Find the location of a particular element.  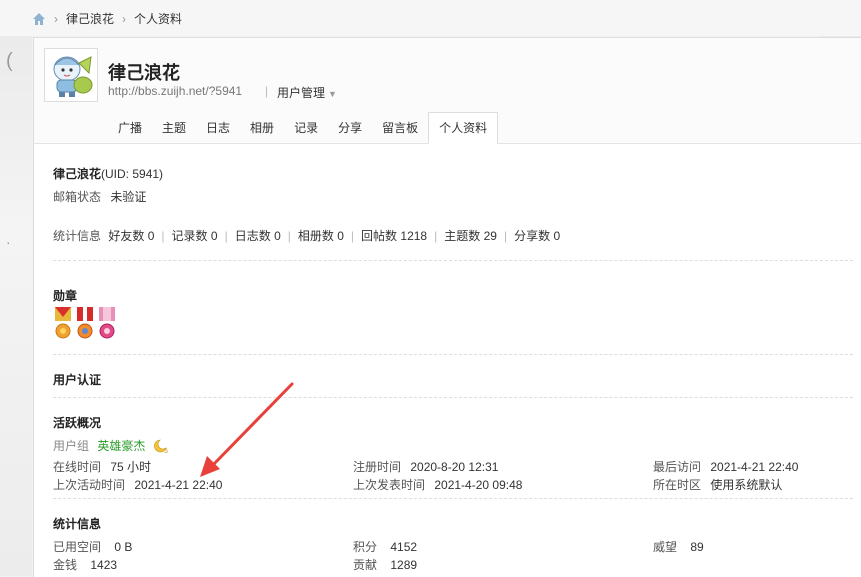

online-time-value: 75 小时 is located at coordinates (131, 467).